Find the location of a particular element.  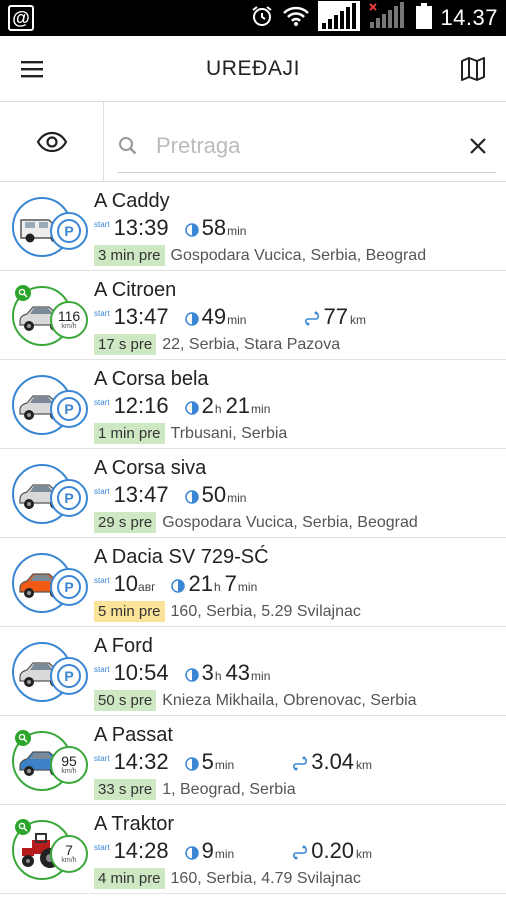

last-update-badge: 29 s pre is located at coordinates (125, 522).